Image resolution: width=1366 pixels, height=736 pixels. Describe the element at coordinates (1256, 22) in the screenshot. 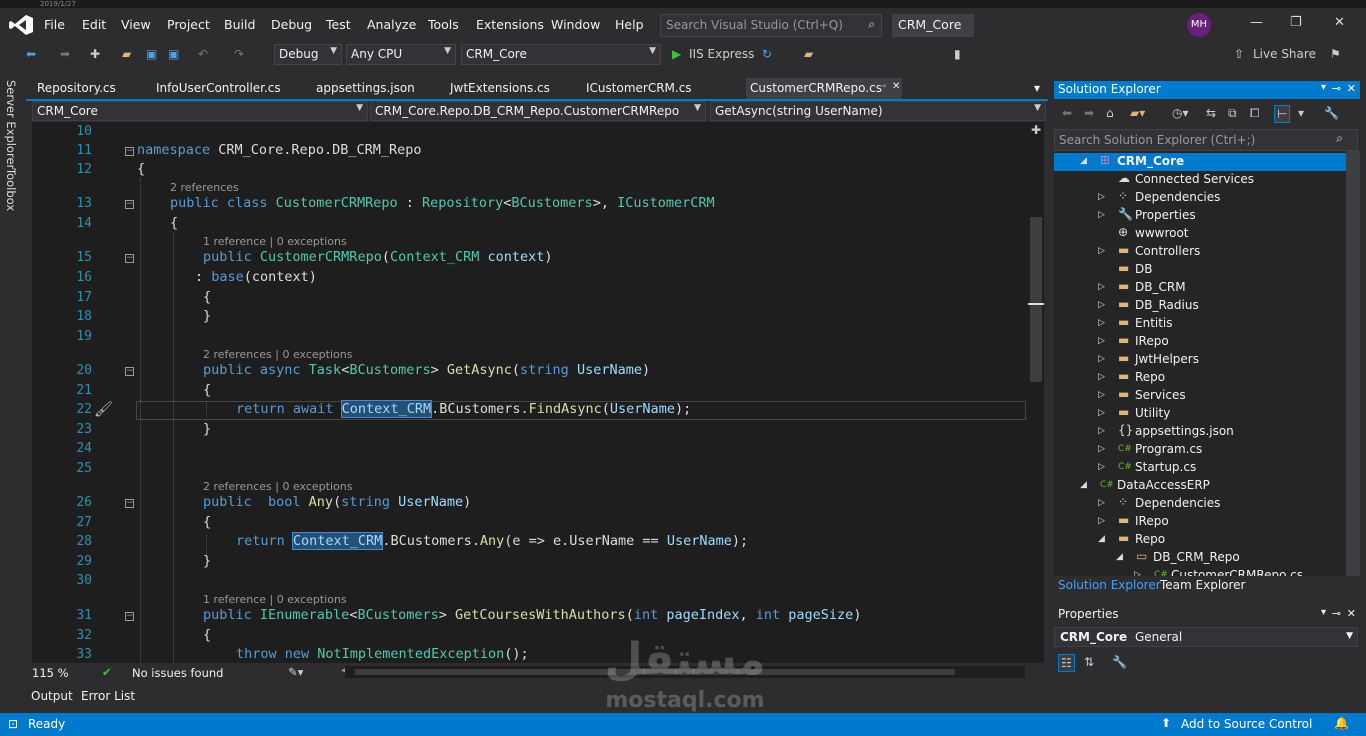

I see `minimize-icon: —` at that location.